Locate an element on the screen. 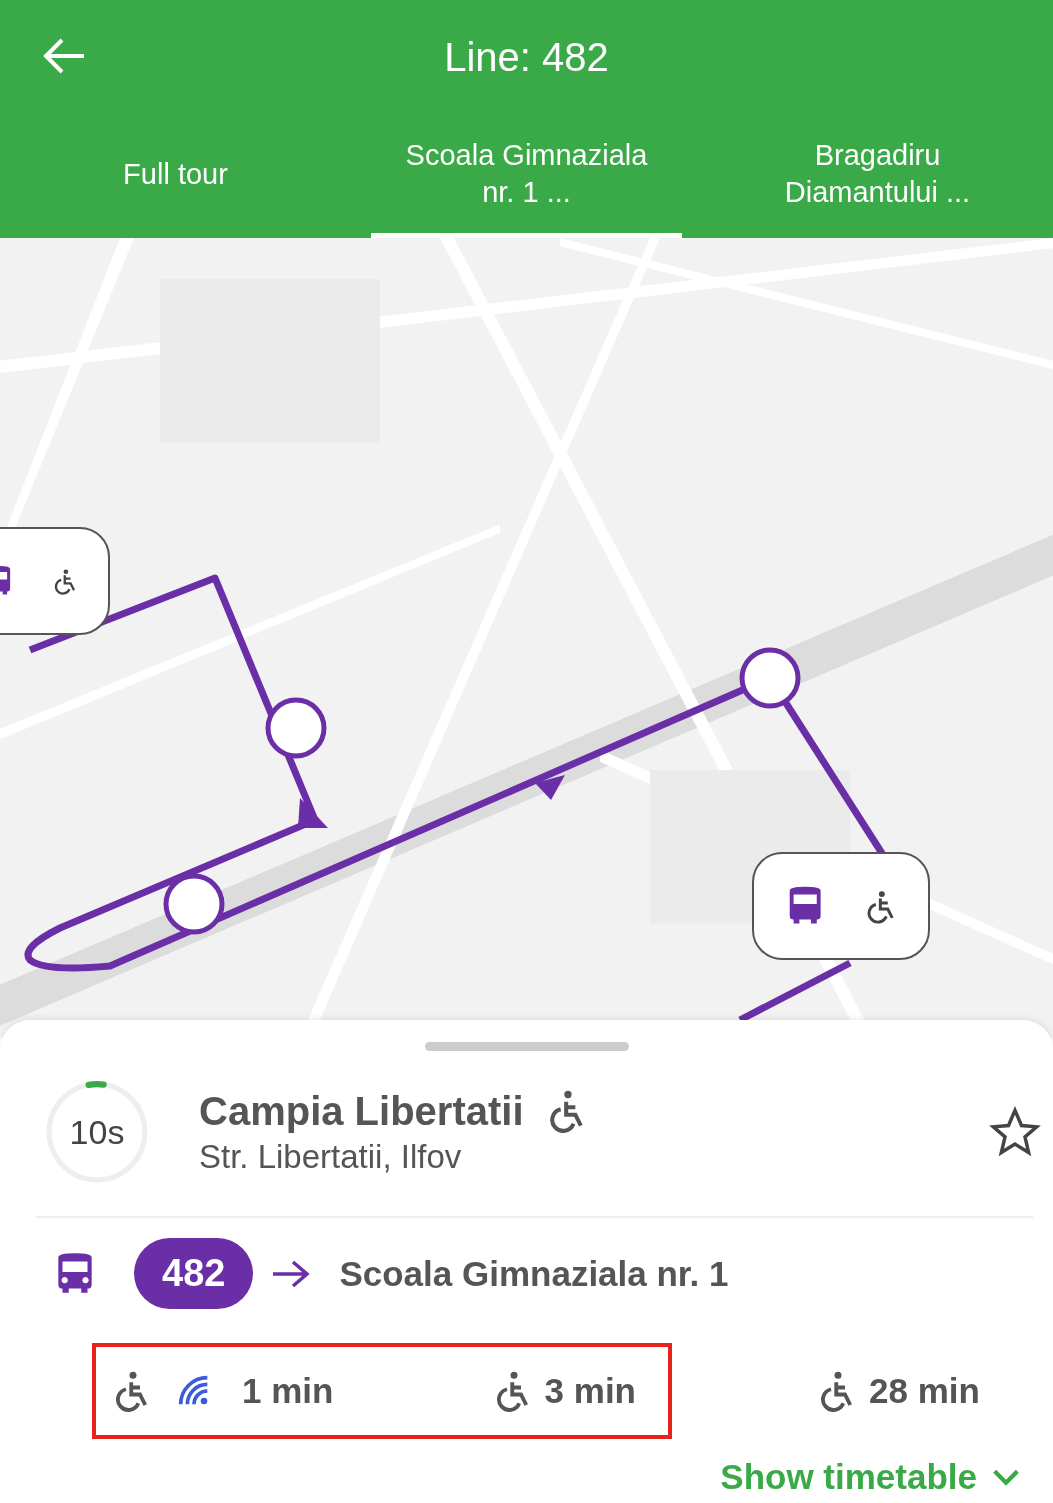 This screenshot has width=1053, height=1503. arrival-time: 3 min is located at coordinates (590, 1391).